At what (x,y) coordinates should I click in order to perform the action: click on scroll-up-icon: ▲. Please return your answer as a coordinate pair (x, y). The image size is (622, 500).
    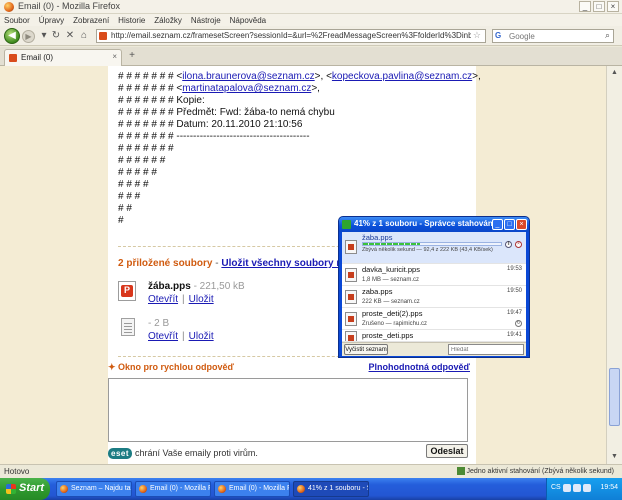
    Looking at the image, I should click on (614, 72).